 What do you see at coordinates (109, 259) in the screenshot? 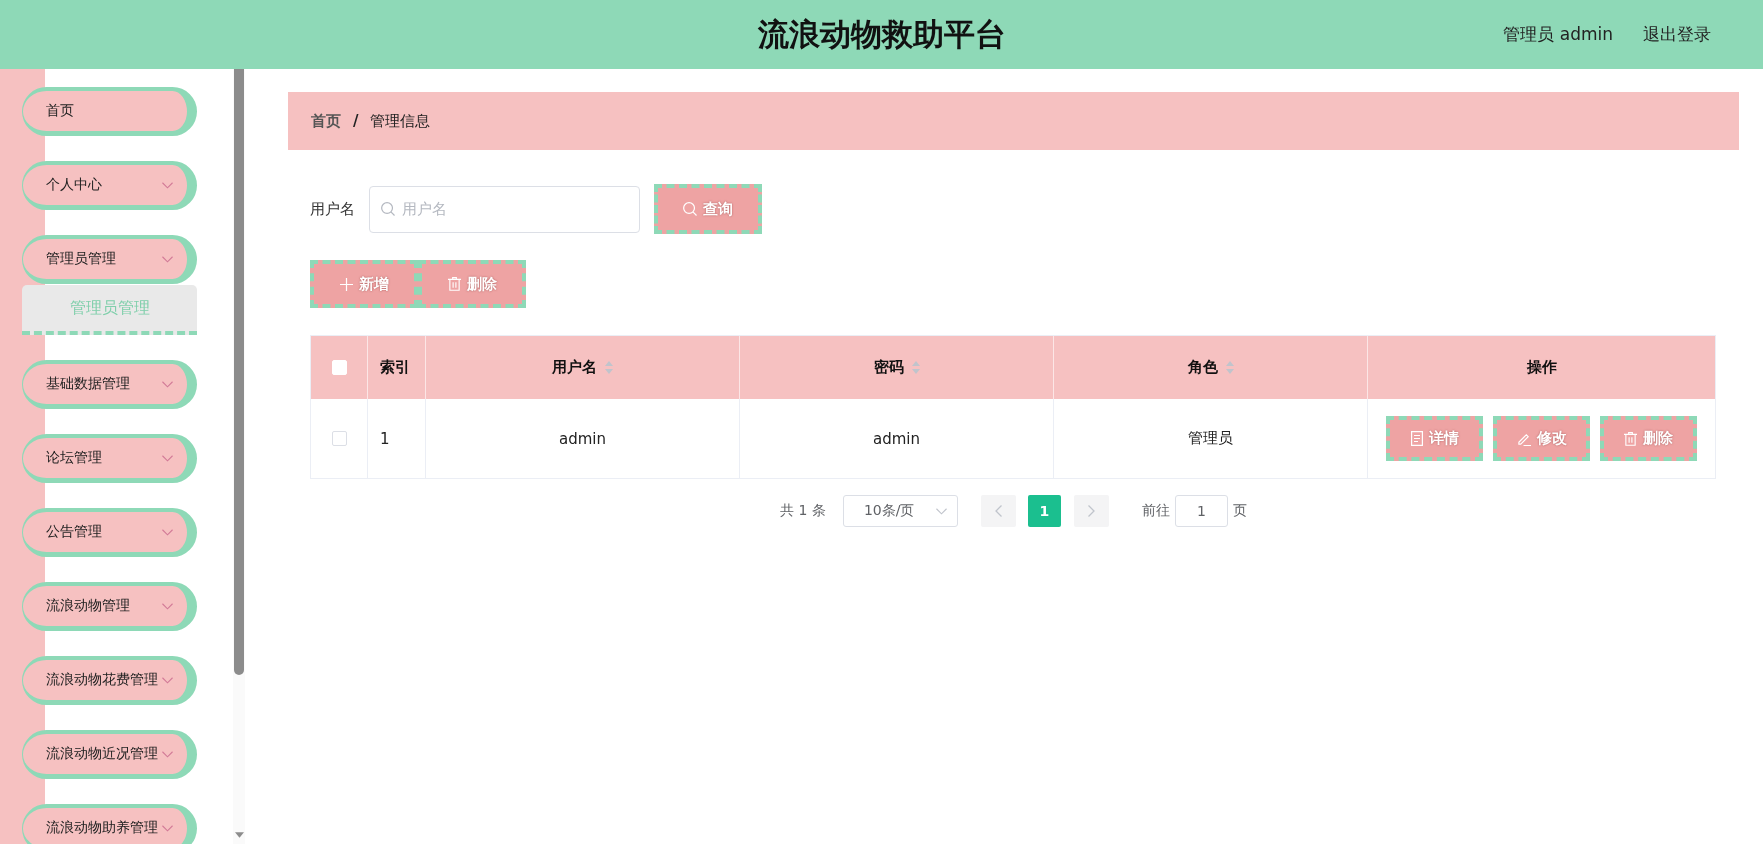
I see `sidebar-item: 管理员管理` at bounding box center [109, 259].